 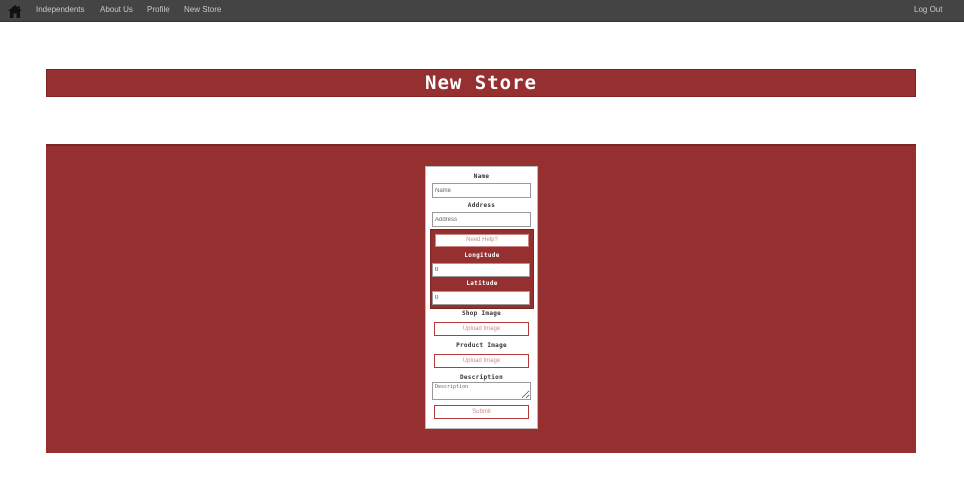 I want to click on latitude-label: Latitude, so click(x=482, y=283).